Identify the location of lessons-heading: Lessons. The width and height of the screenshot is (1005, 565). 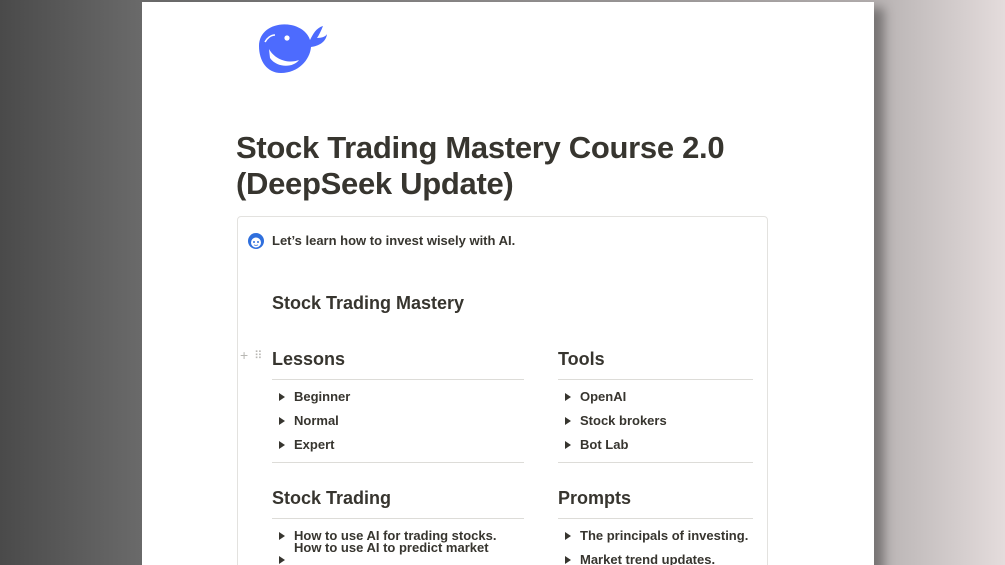
(398, 359).